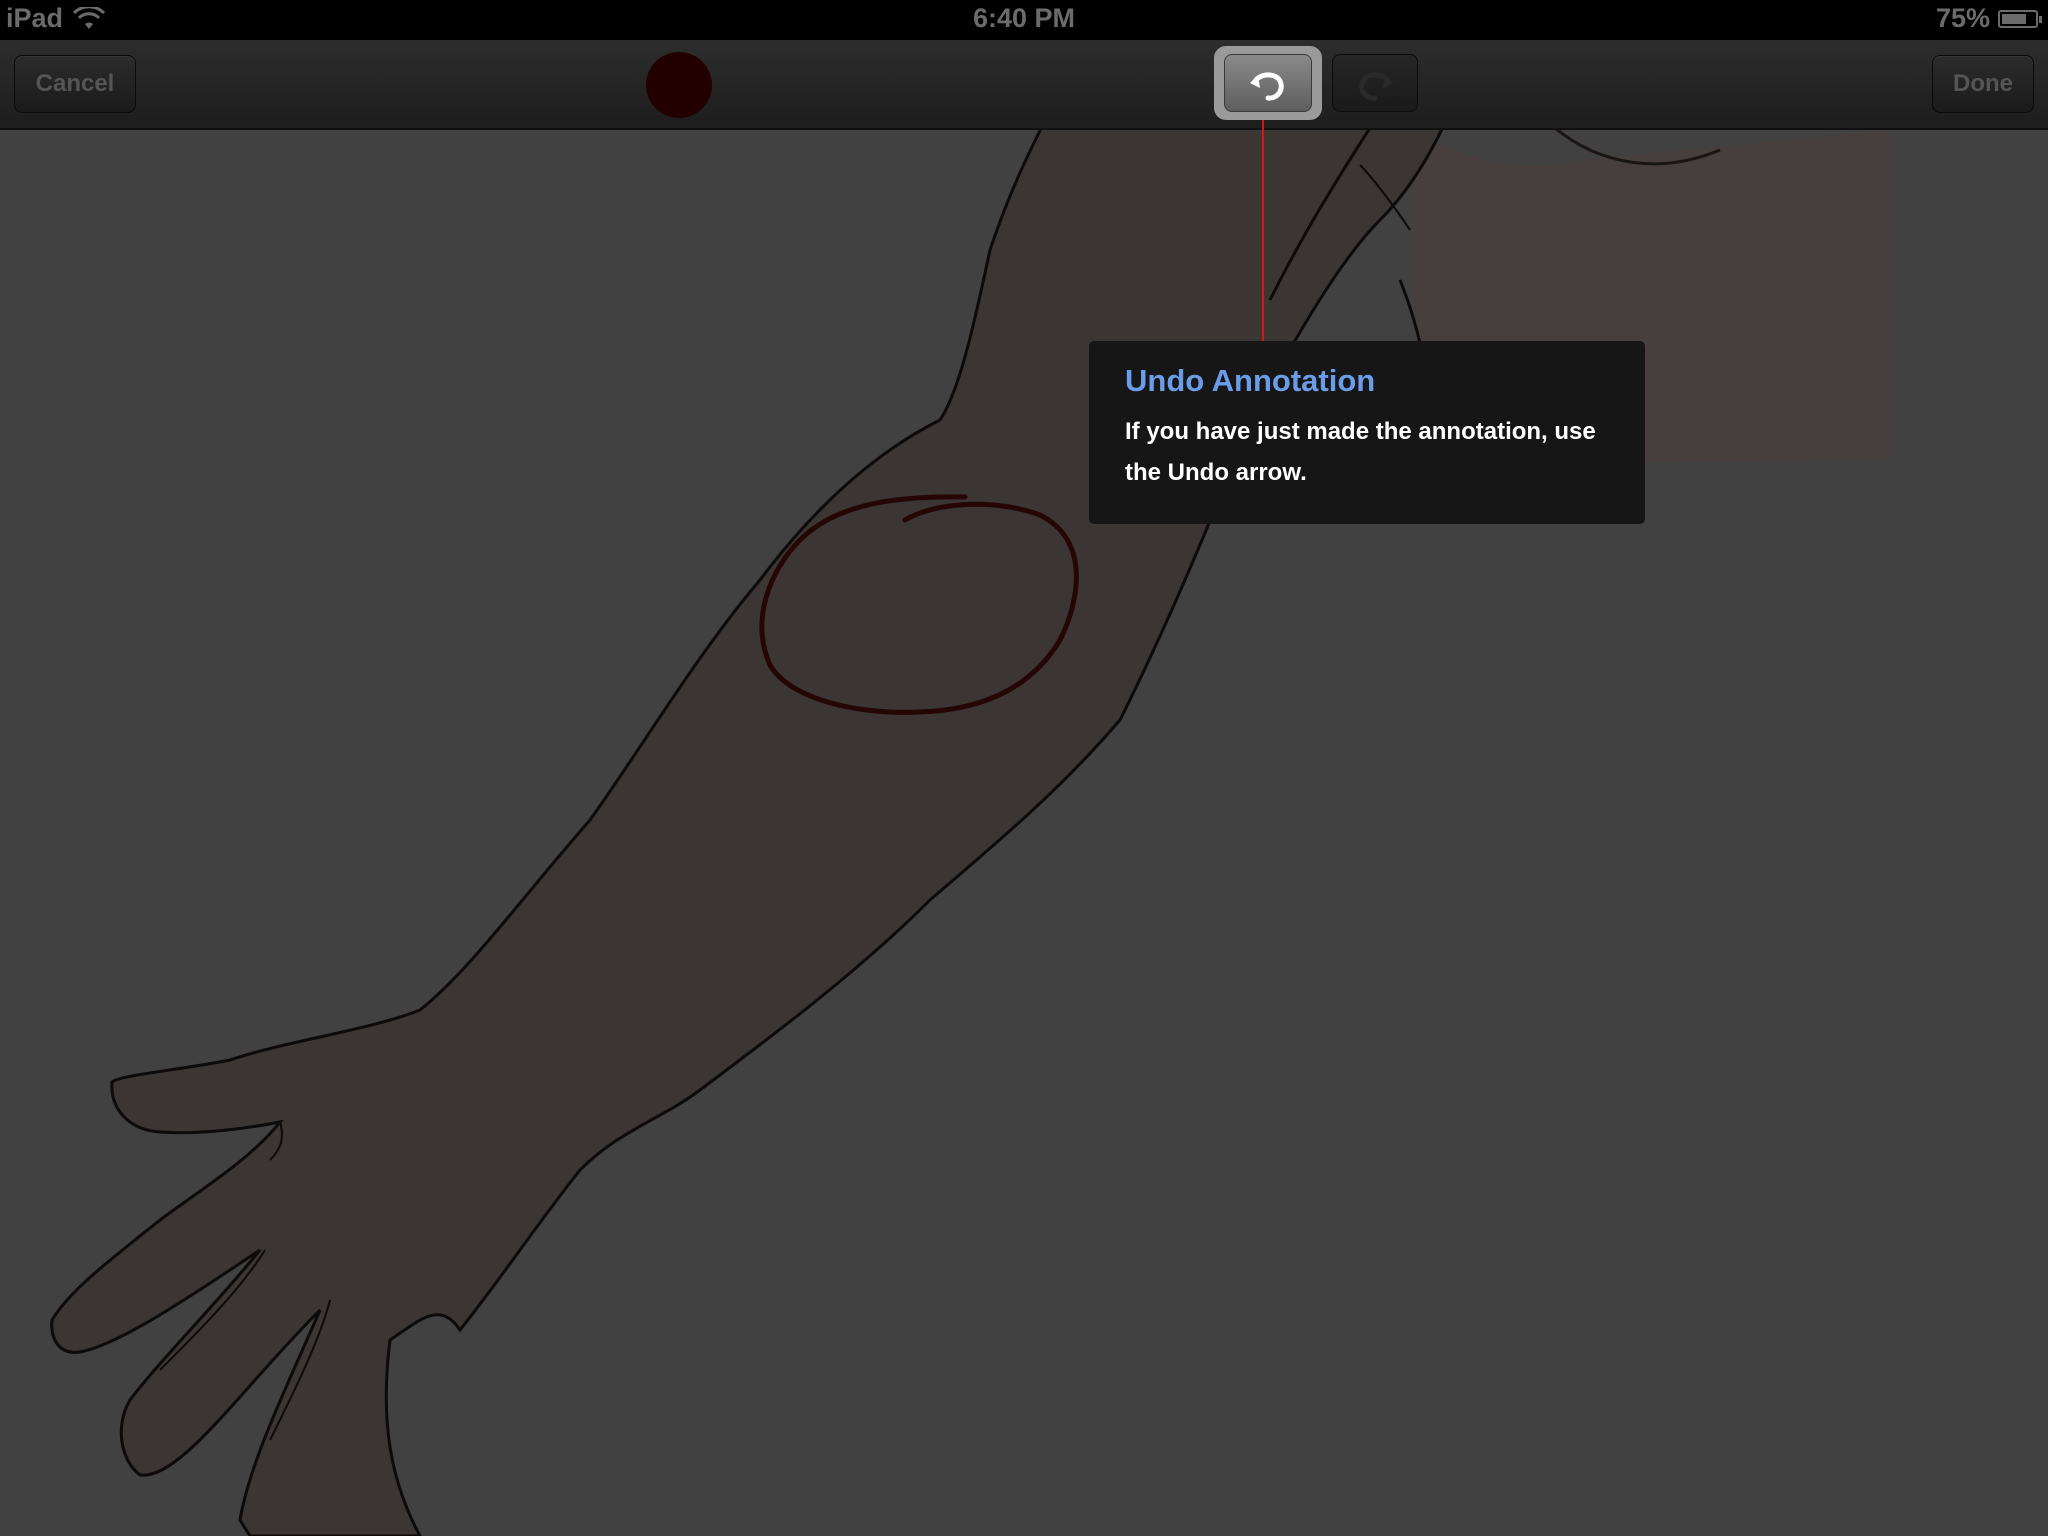  I want to click on undo-button, so click(1268, 83).